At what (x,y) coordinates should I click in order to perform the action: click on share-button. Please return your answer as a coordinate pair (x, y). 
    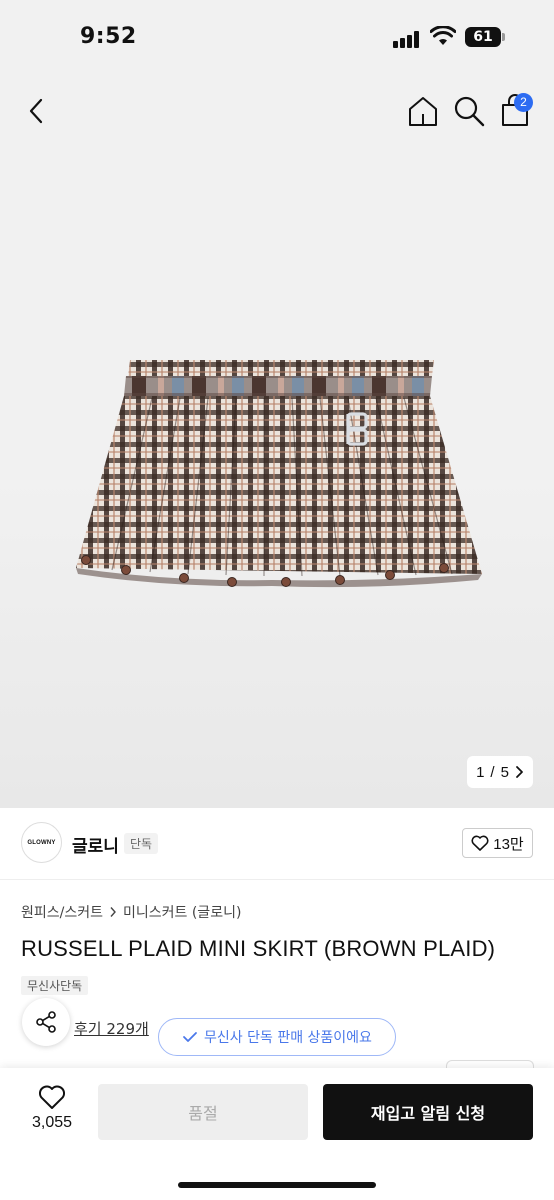
    Looking at the image, I should click on (46, 1022).